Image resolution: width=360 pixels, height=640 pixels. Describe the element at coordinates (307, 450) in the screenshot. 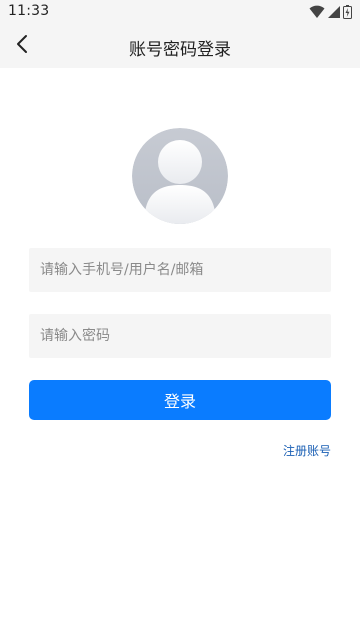

I see `register-link: 注册账号` at that location.